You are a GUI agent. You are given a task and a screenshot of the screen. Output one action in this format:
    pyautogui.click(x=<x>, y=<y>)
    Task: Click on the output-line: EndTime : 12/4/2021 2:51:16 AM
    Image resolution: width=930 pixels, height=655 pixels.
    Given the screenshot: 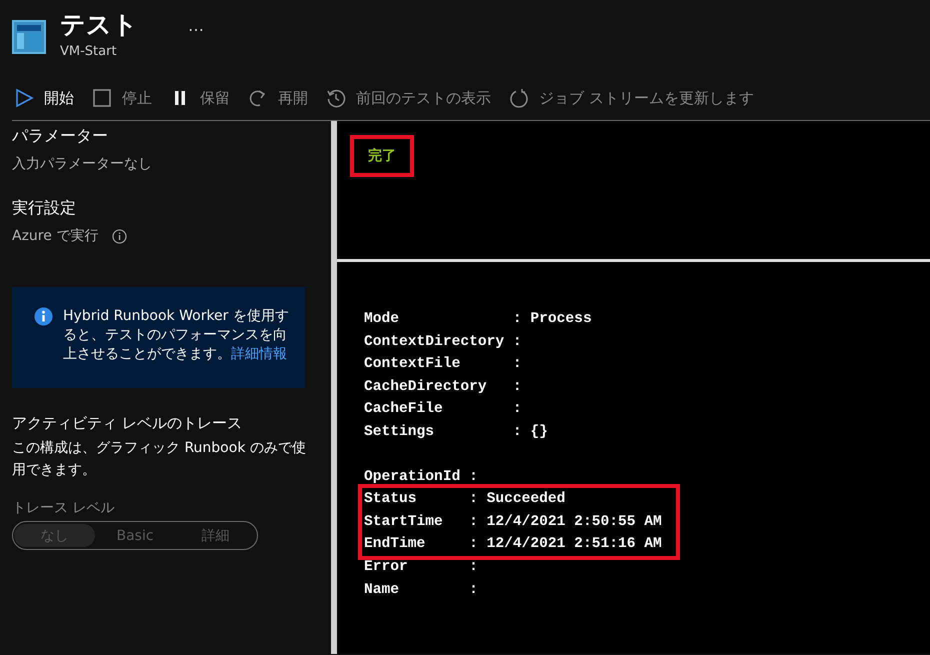 What is the action you would take?
    pyautogui.click(x=513, y=544)
    